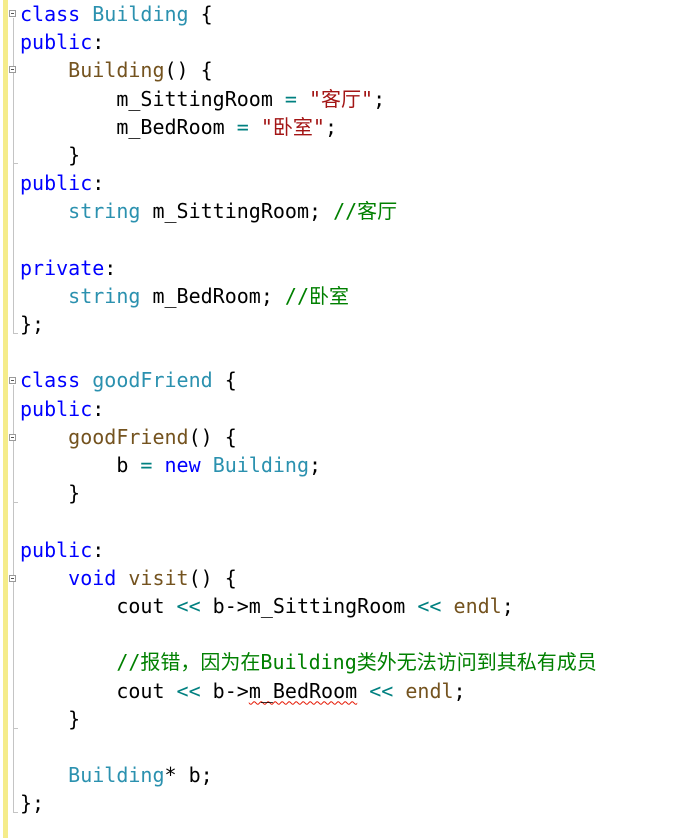  I want to click on collapse-class-building-icon, so click(12, 13).